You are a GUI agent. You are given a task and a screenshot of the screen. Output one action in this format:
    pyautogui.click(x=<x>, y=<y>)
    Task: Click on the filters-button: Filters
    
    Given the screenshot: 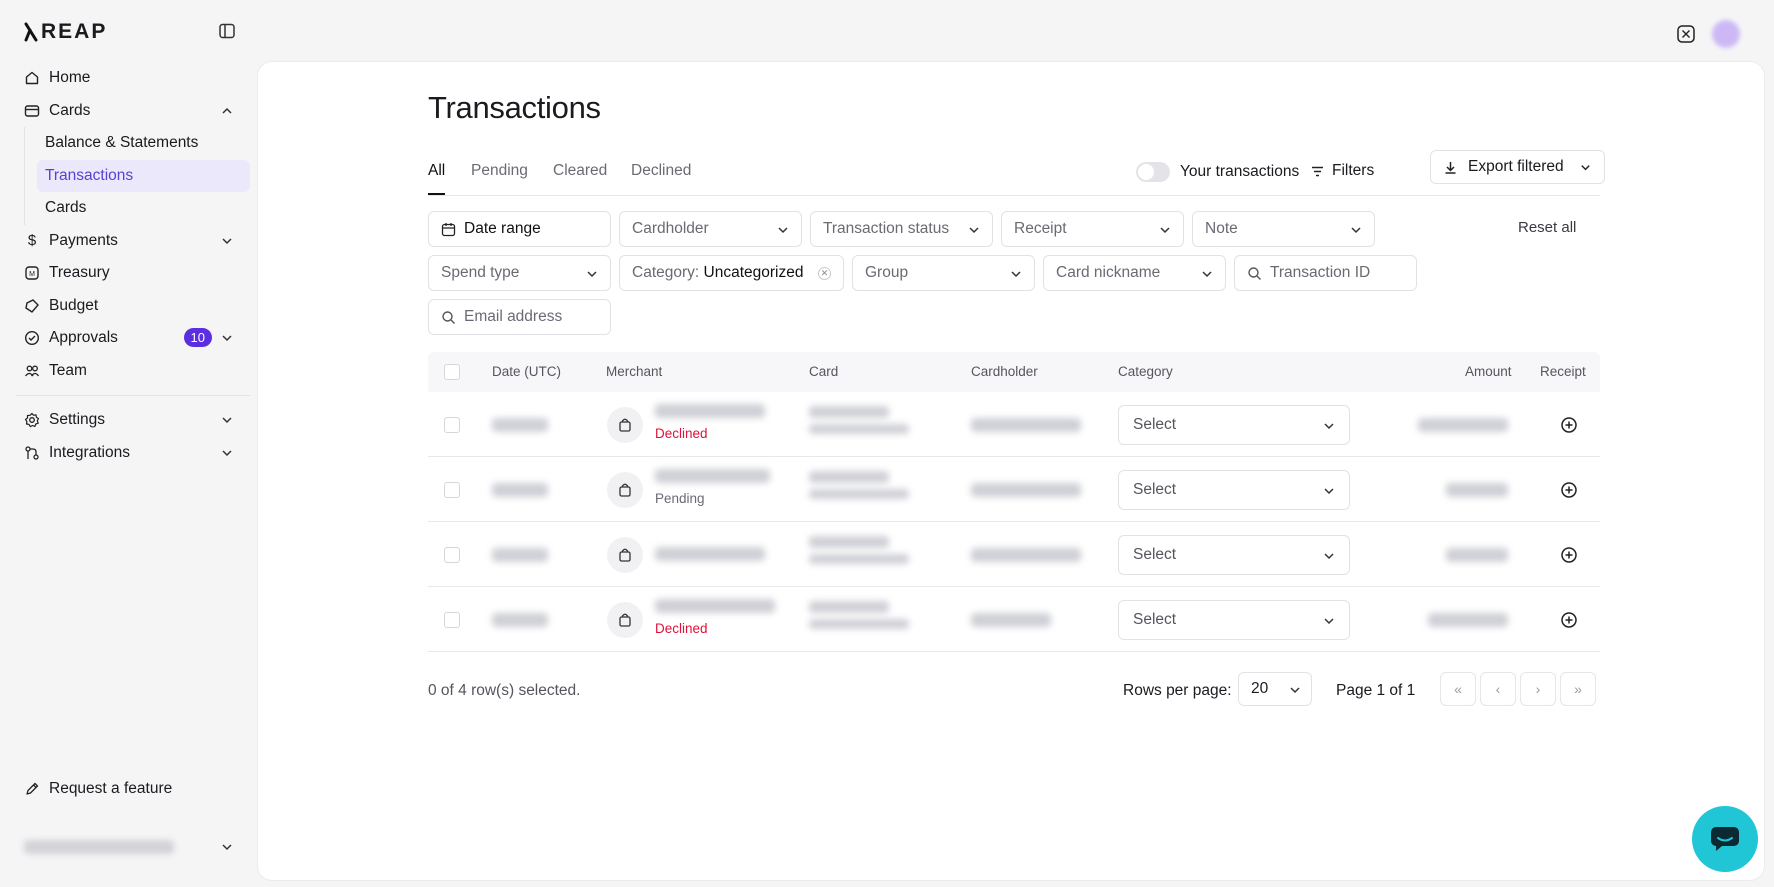 What is the action you would take?
    pyautogui.click(x=1342, y=171)
    